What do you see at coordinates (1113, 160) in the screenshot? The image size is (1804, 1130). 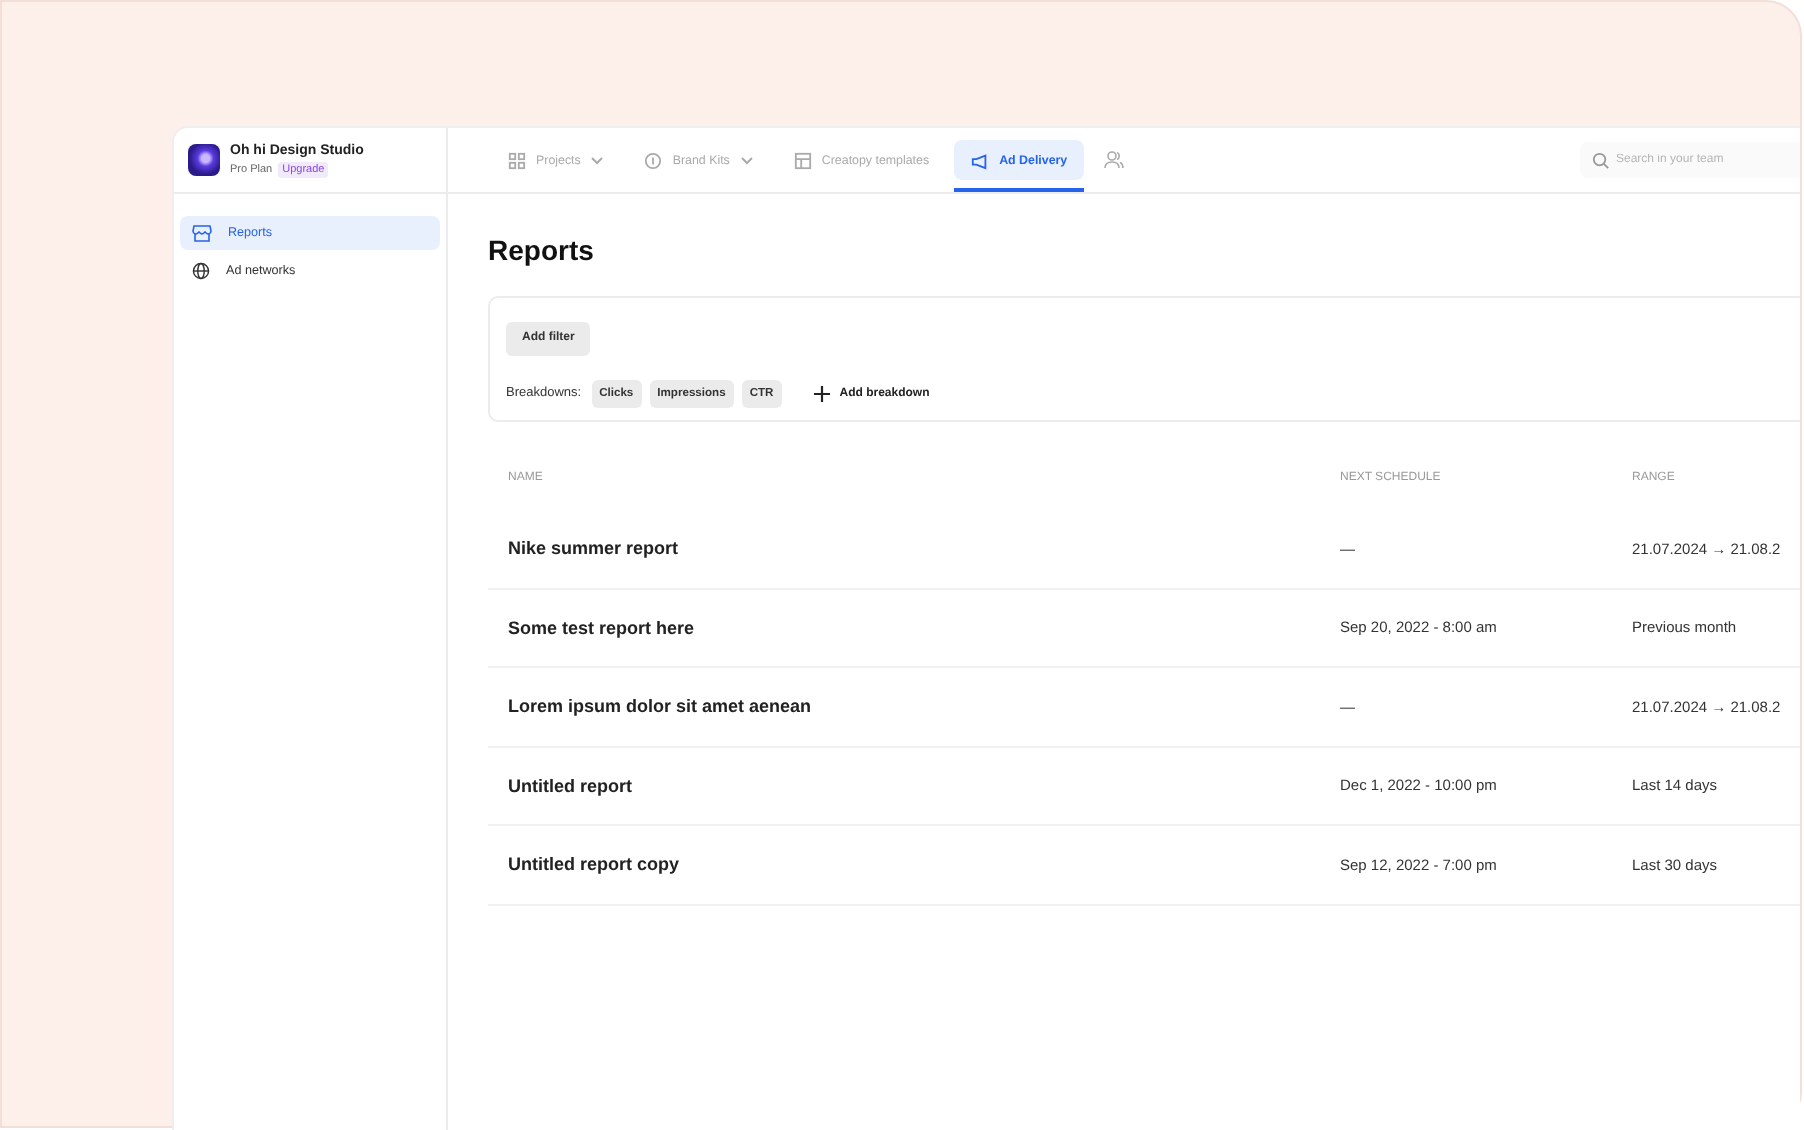 I see `people-icon` at bounding box center [1113, 160].